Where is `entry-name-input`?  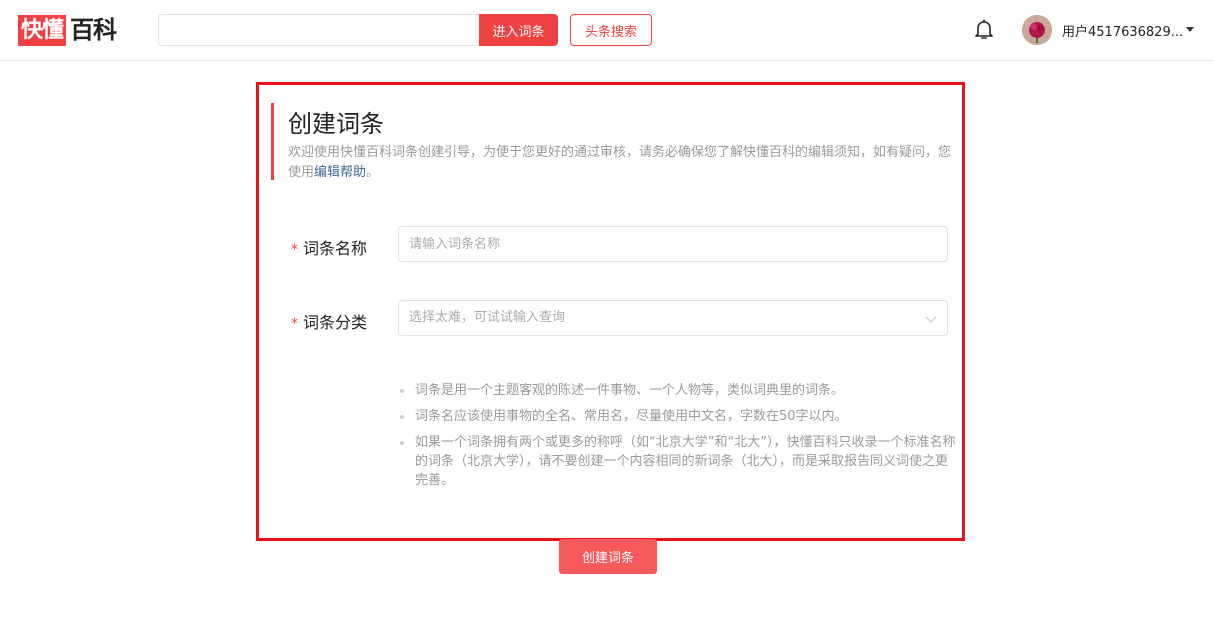
entry-name-input is located at coordinates (673, 244).